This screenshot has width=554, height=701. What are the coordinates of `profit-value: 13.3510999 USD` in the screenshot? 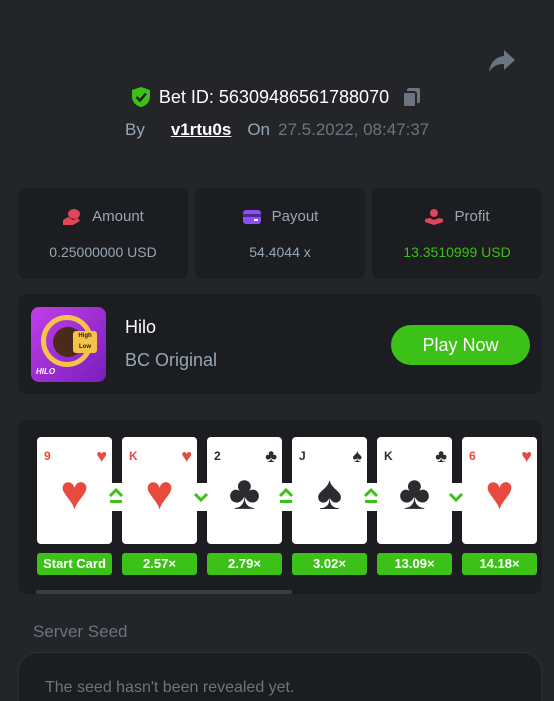 It's located at (457, 251).